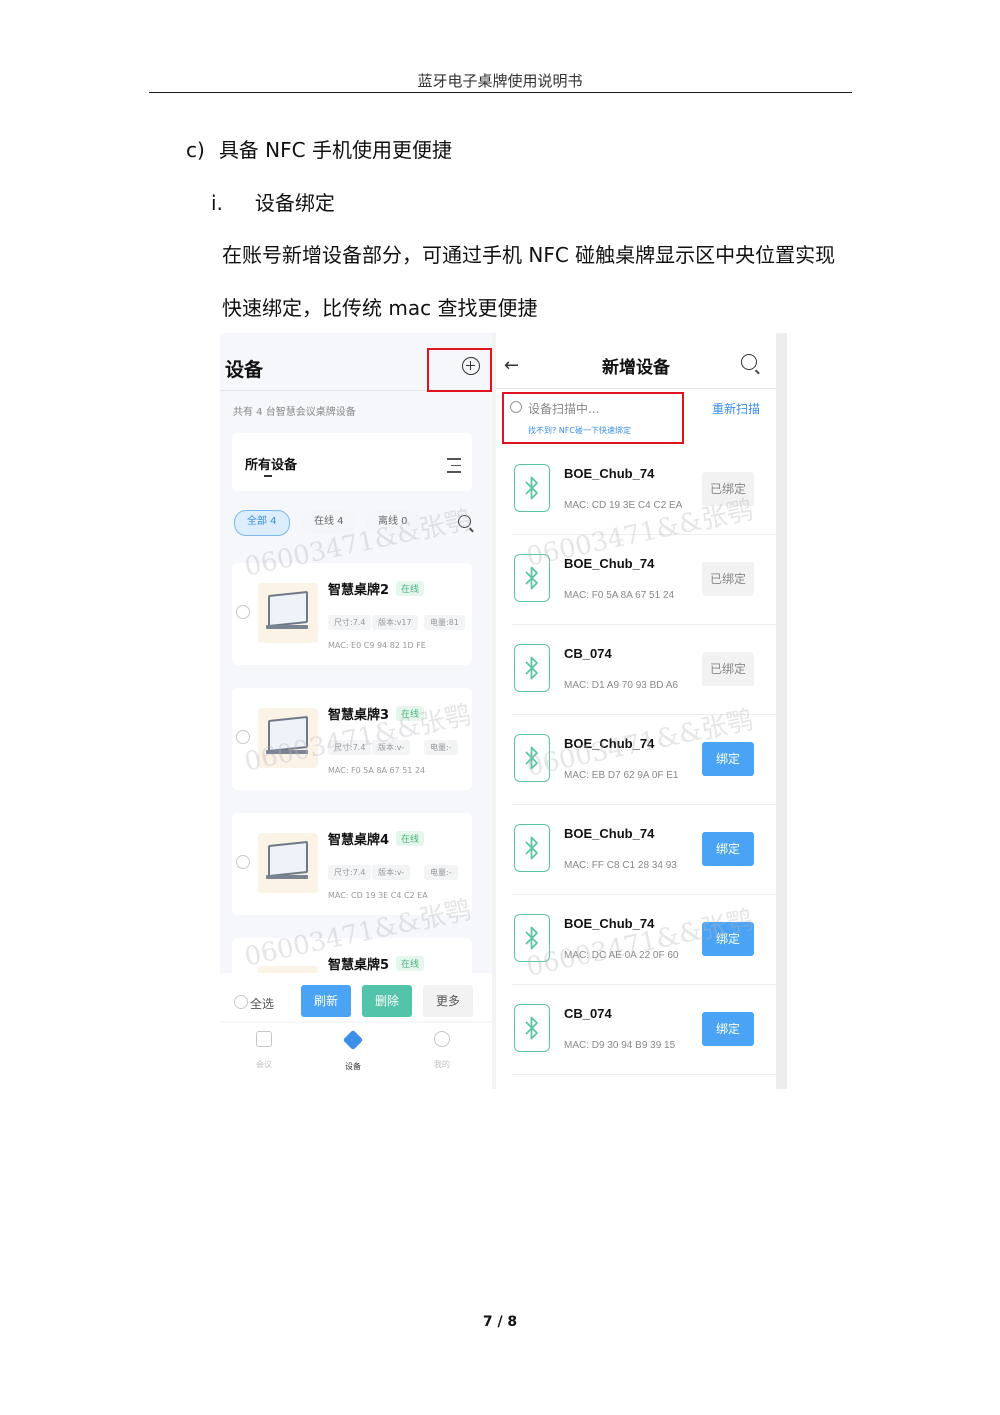 This screenshot has width=1000, height=1415. What do you see at coordinates (353, 1040) in the screenshot?
I see `devices-icon` at bounding box center [353, 1040].